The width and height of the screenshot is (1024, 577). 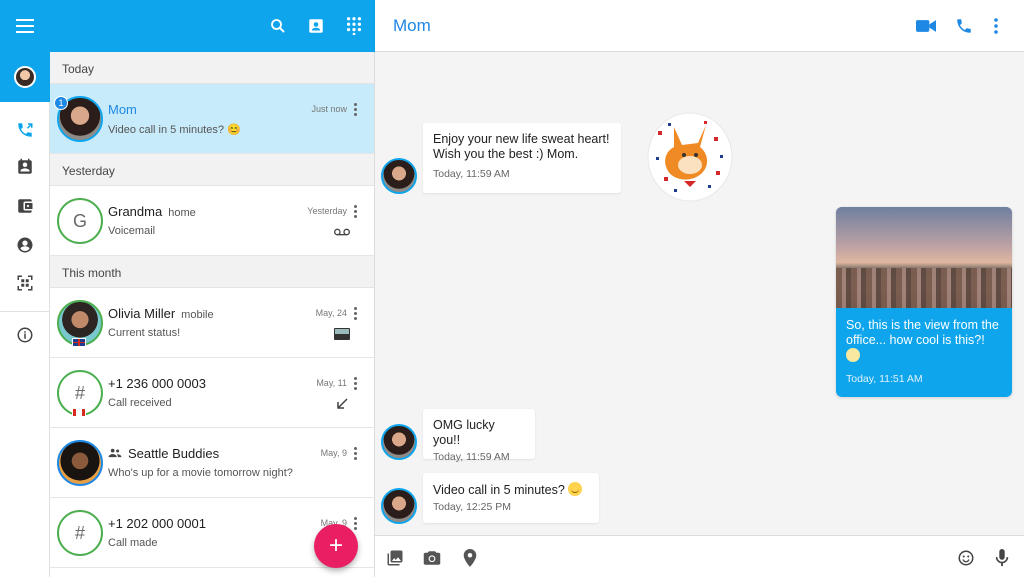 I want to click on message-preview: Who's up for a movie tomorrow night?, so click(x=200, y=473).